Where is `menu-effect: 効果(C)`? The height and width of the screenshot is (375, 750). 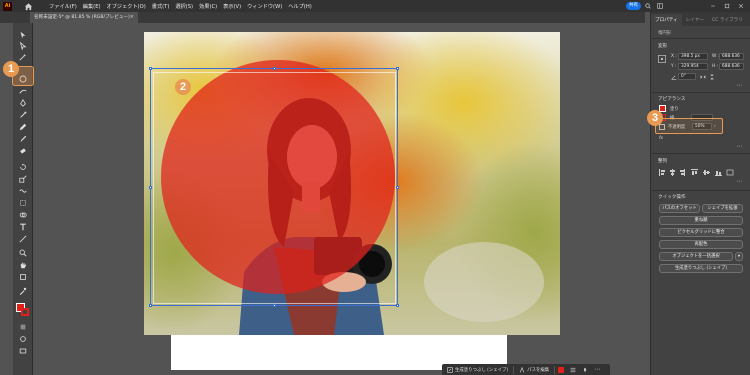
menu-effect: 効果(C) is located at coordinates (208, 6).